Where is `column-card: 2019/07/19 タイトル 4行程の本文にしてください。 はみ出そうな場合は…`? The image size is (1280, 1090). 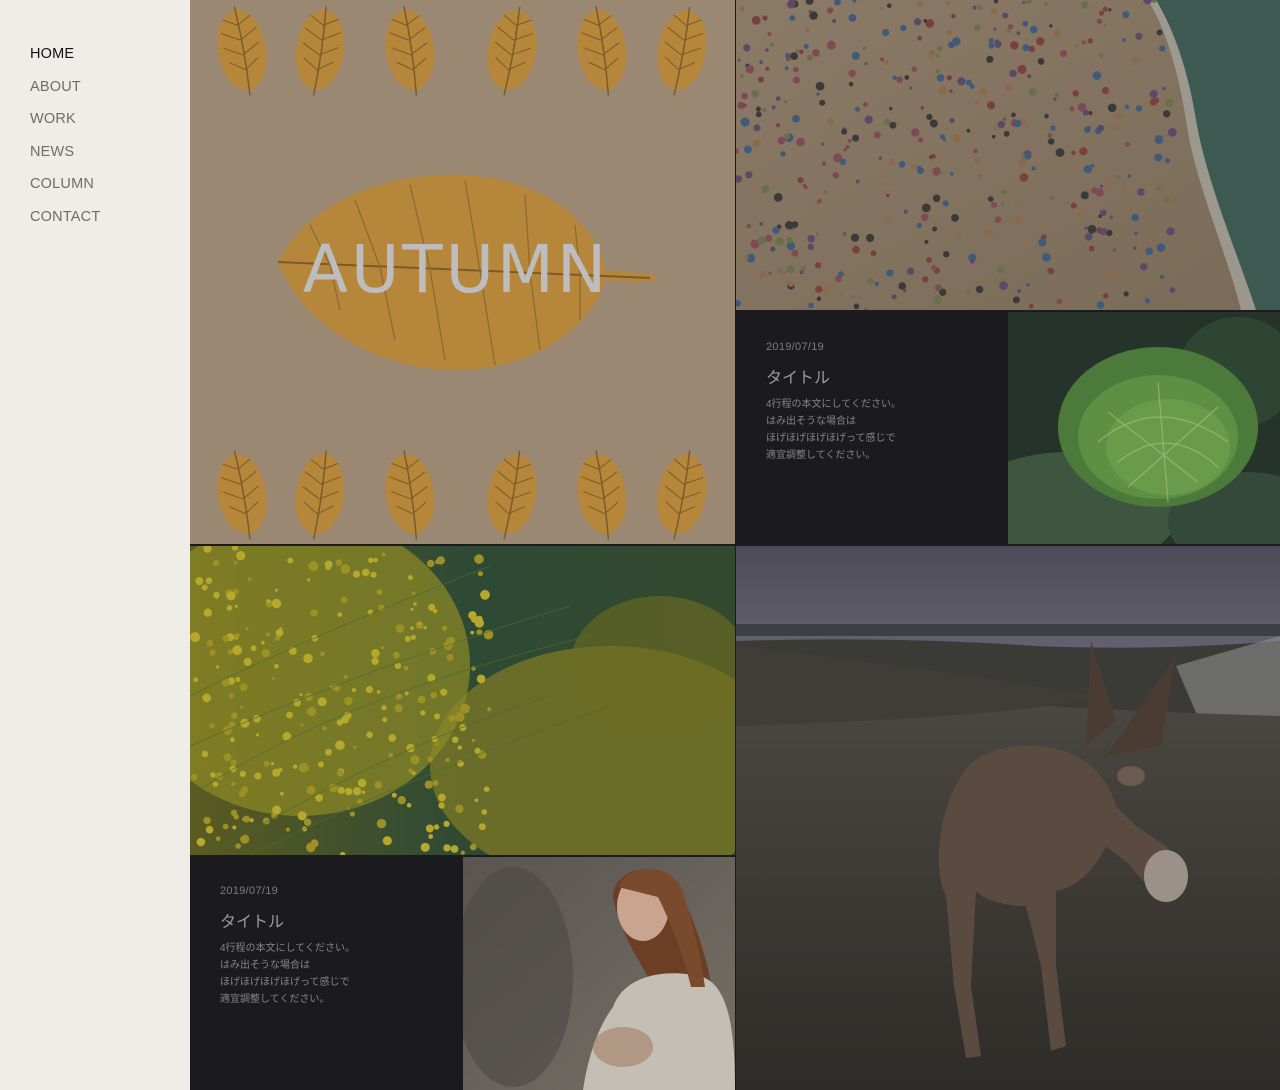 column-card: 2019/07/19 タイトル 4行程の本文にしてください。 はみ出そうな場合は… is located at coordinates (325, 973).